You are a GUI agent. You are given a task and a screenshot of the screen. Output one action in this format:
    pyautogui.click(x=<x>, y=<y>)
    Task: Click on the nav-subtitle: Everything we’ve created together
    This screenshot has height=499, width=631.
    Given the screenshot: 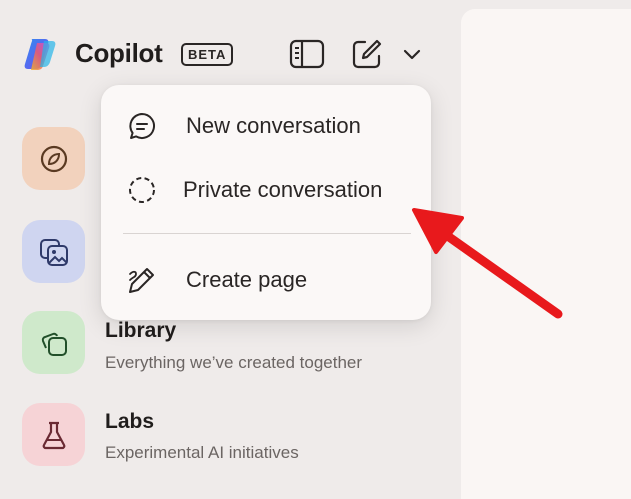 What is the action you would take?
    pyautogui.click(x=234, y=362)
    